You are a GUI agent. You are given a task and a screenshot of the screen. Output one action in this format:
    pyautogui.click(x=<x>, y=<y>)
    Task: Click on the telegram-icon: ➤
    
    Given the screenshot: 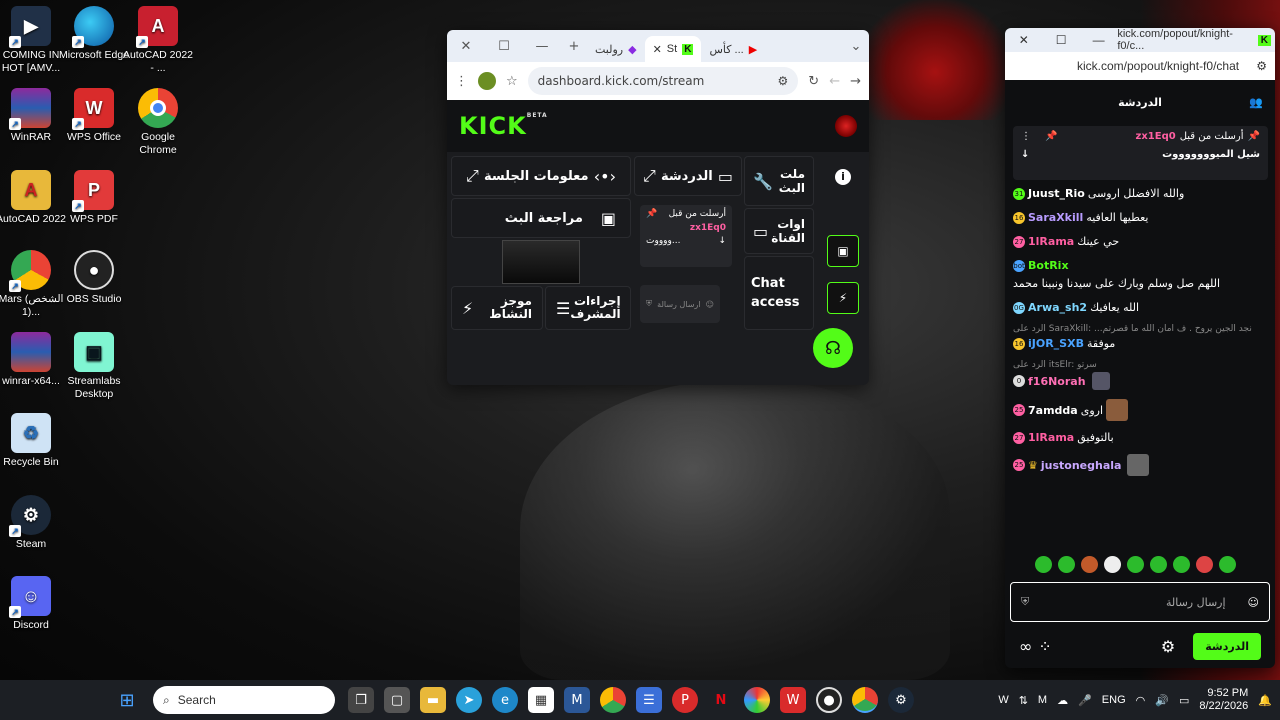 What is the action you would take?
    pyautogui.click(x=469, y=700)
    